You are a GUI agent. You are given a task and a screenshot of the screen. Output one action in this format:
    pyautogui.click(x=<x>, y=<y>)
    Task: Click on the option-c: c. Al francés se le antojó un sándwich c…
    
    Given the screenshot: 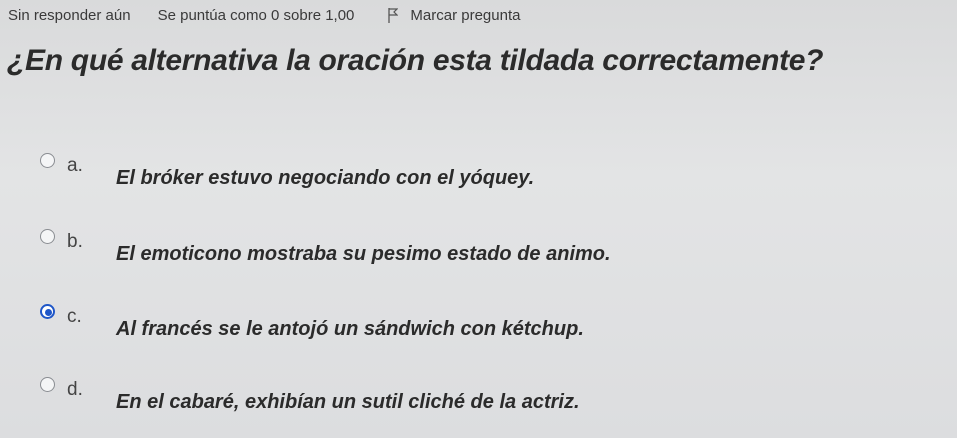 What is the action you would take?
    pyautogui.click(x=480, y=324)
    